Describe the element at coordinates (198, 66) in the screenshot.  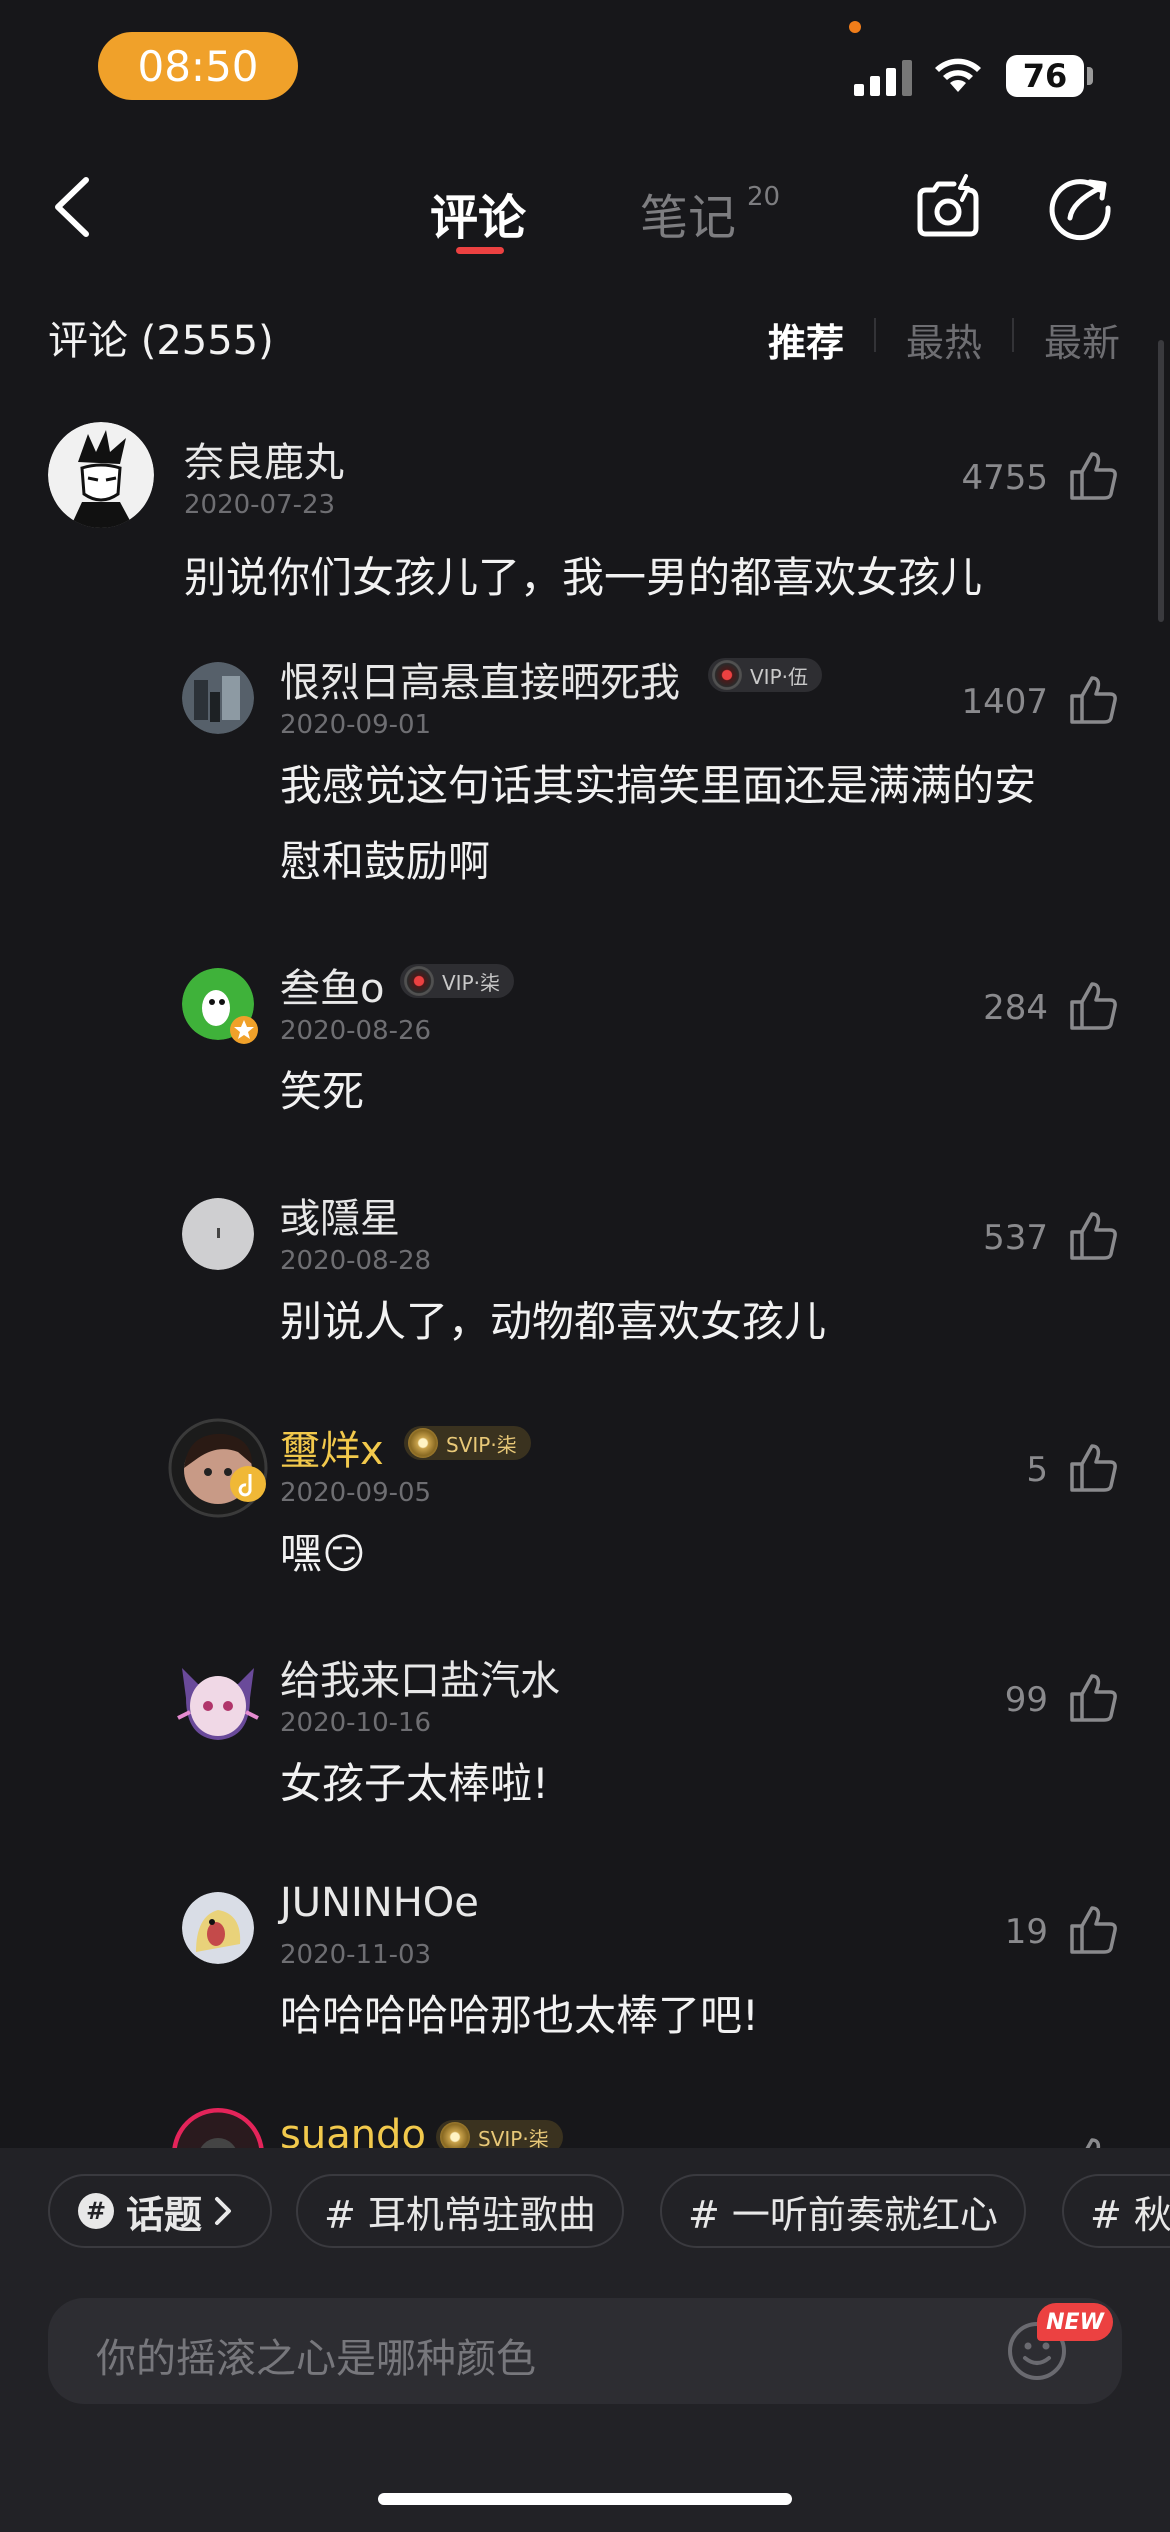
I see `status-time: 08:50` at that location.